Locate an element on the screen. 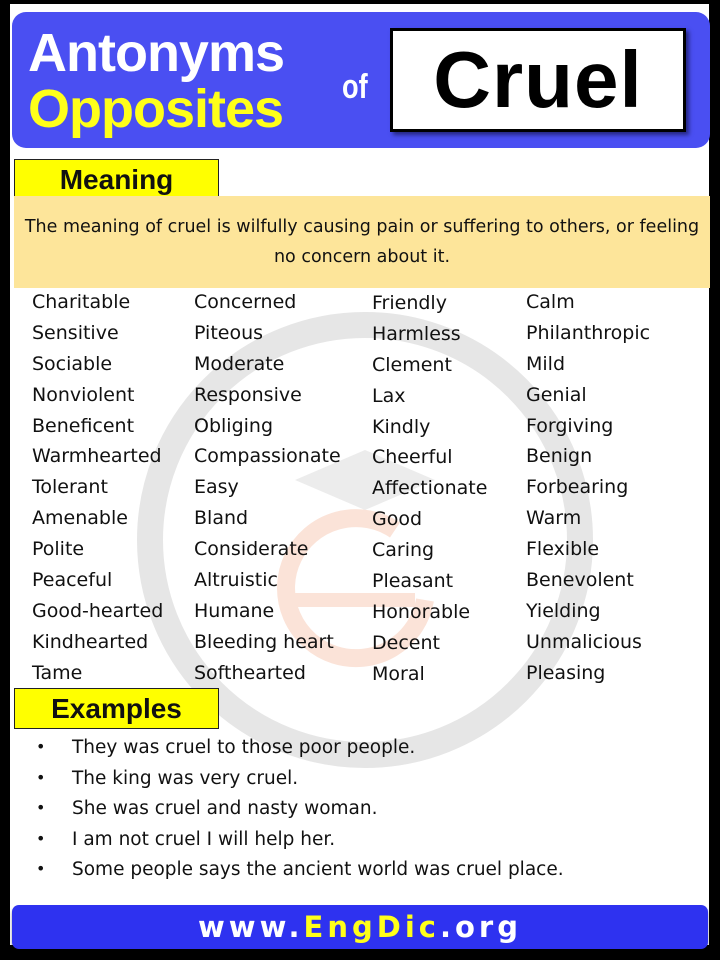  title-connector: of is located at coordinates (355, 87).